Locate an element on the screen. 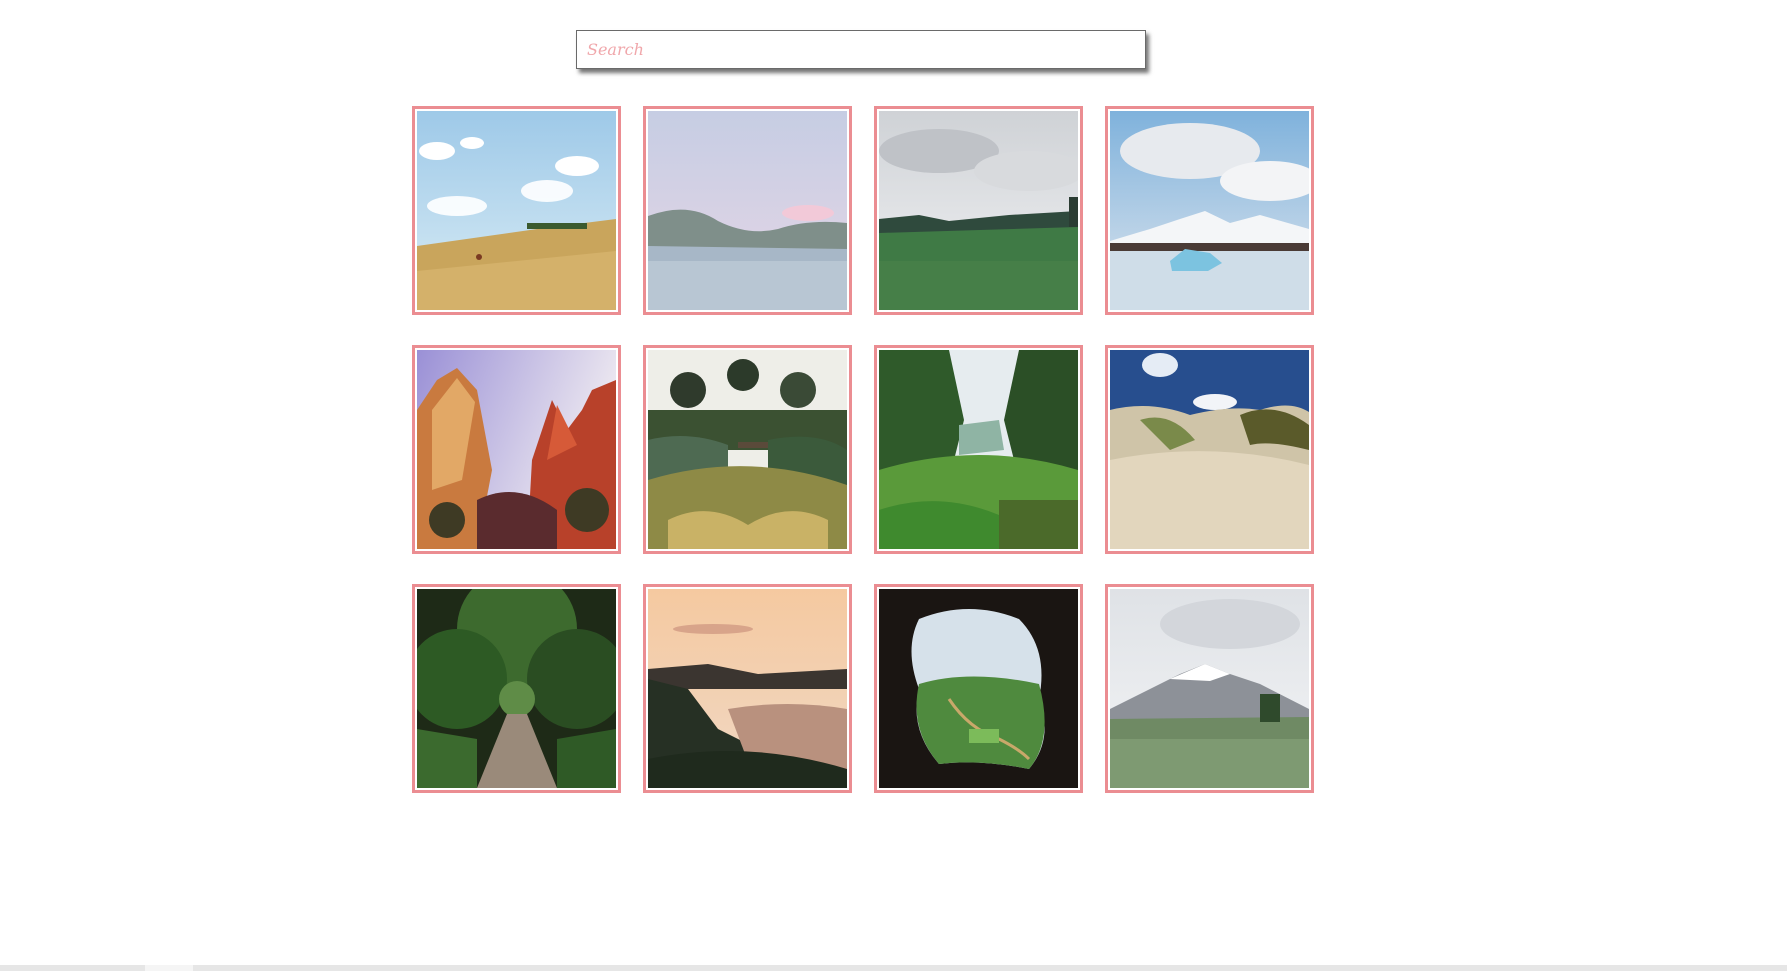  jungle-valley-image is located at coordinates (978, 449).